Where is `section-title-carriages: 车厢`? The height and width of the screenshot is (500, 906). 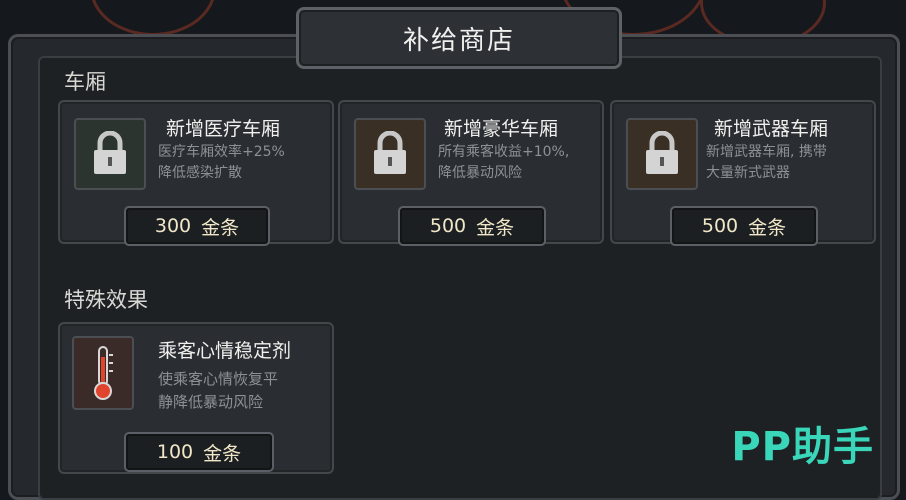 section-title-carriages: 车厢 is located at coordinates (85, 82).